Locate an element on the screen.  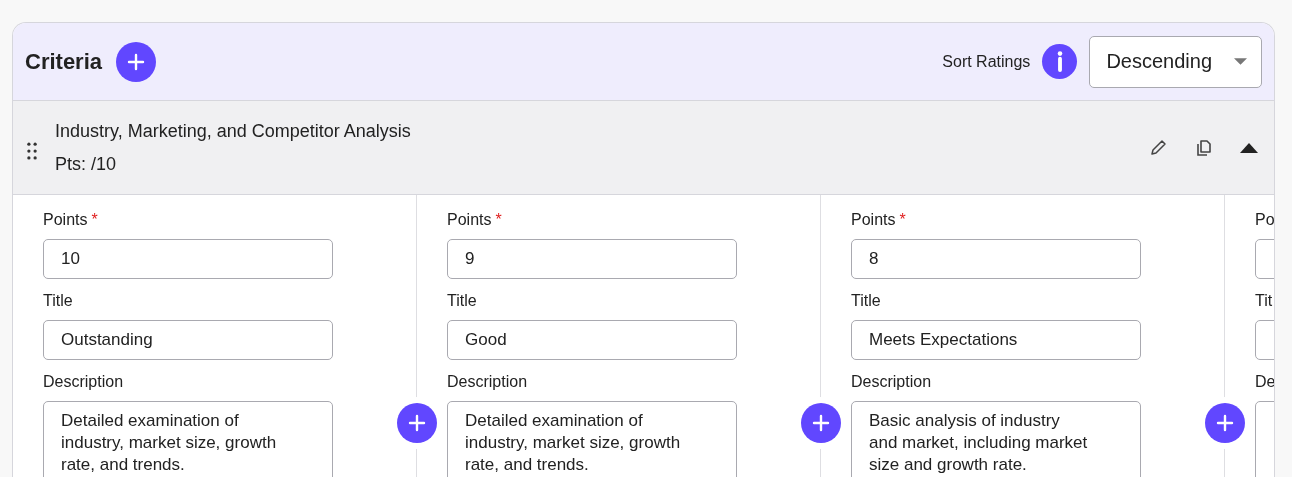
title-field: Outstanding is located at coordinates (188, 340).